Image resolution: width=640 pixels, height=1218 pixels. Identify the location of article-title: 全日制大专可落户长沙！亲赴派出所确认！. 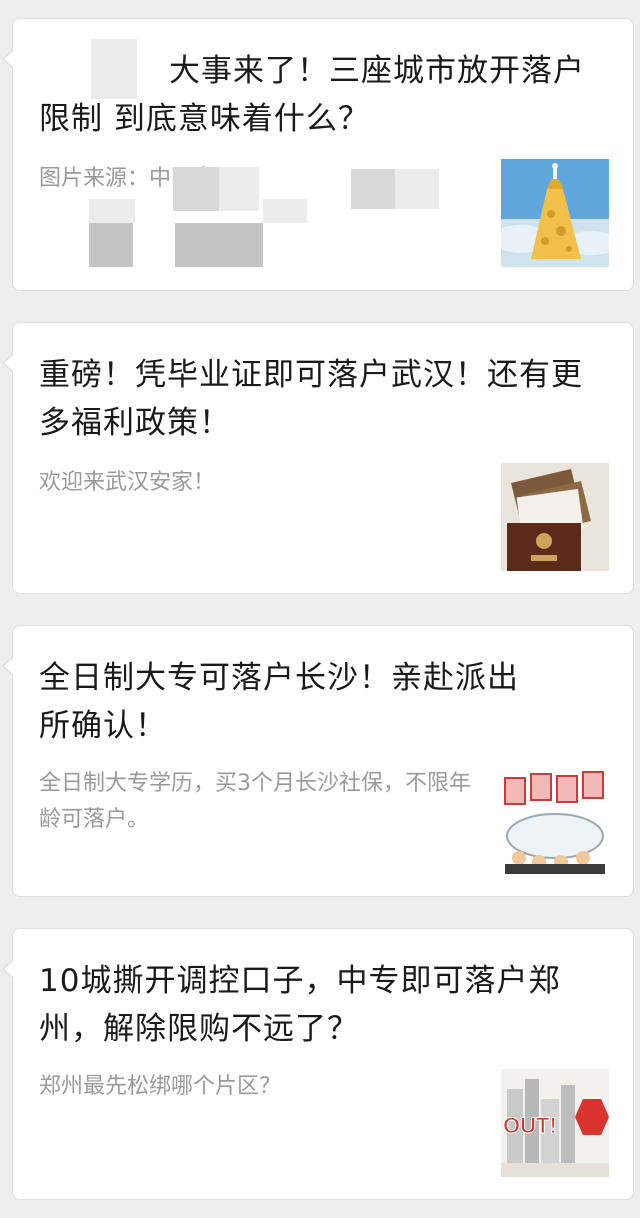
(289, 702).